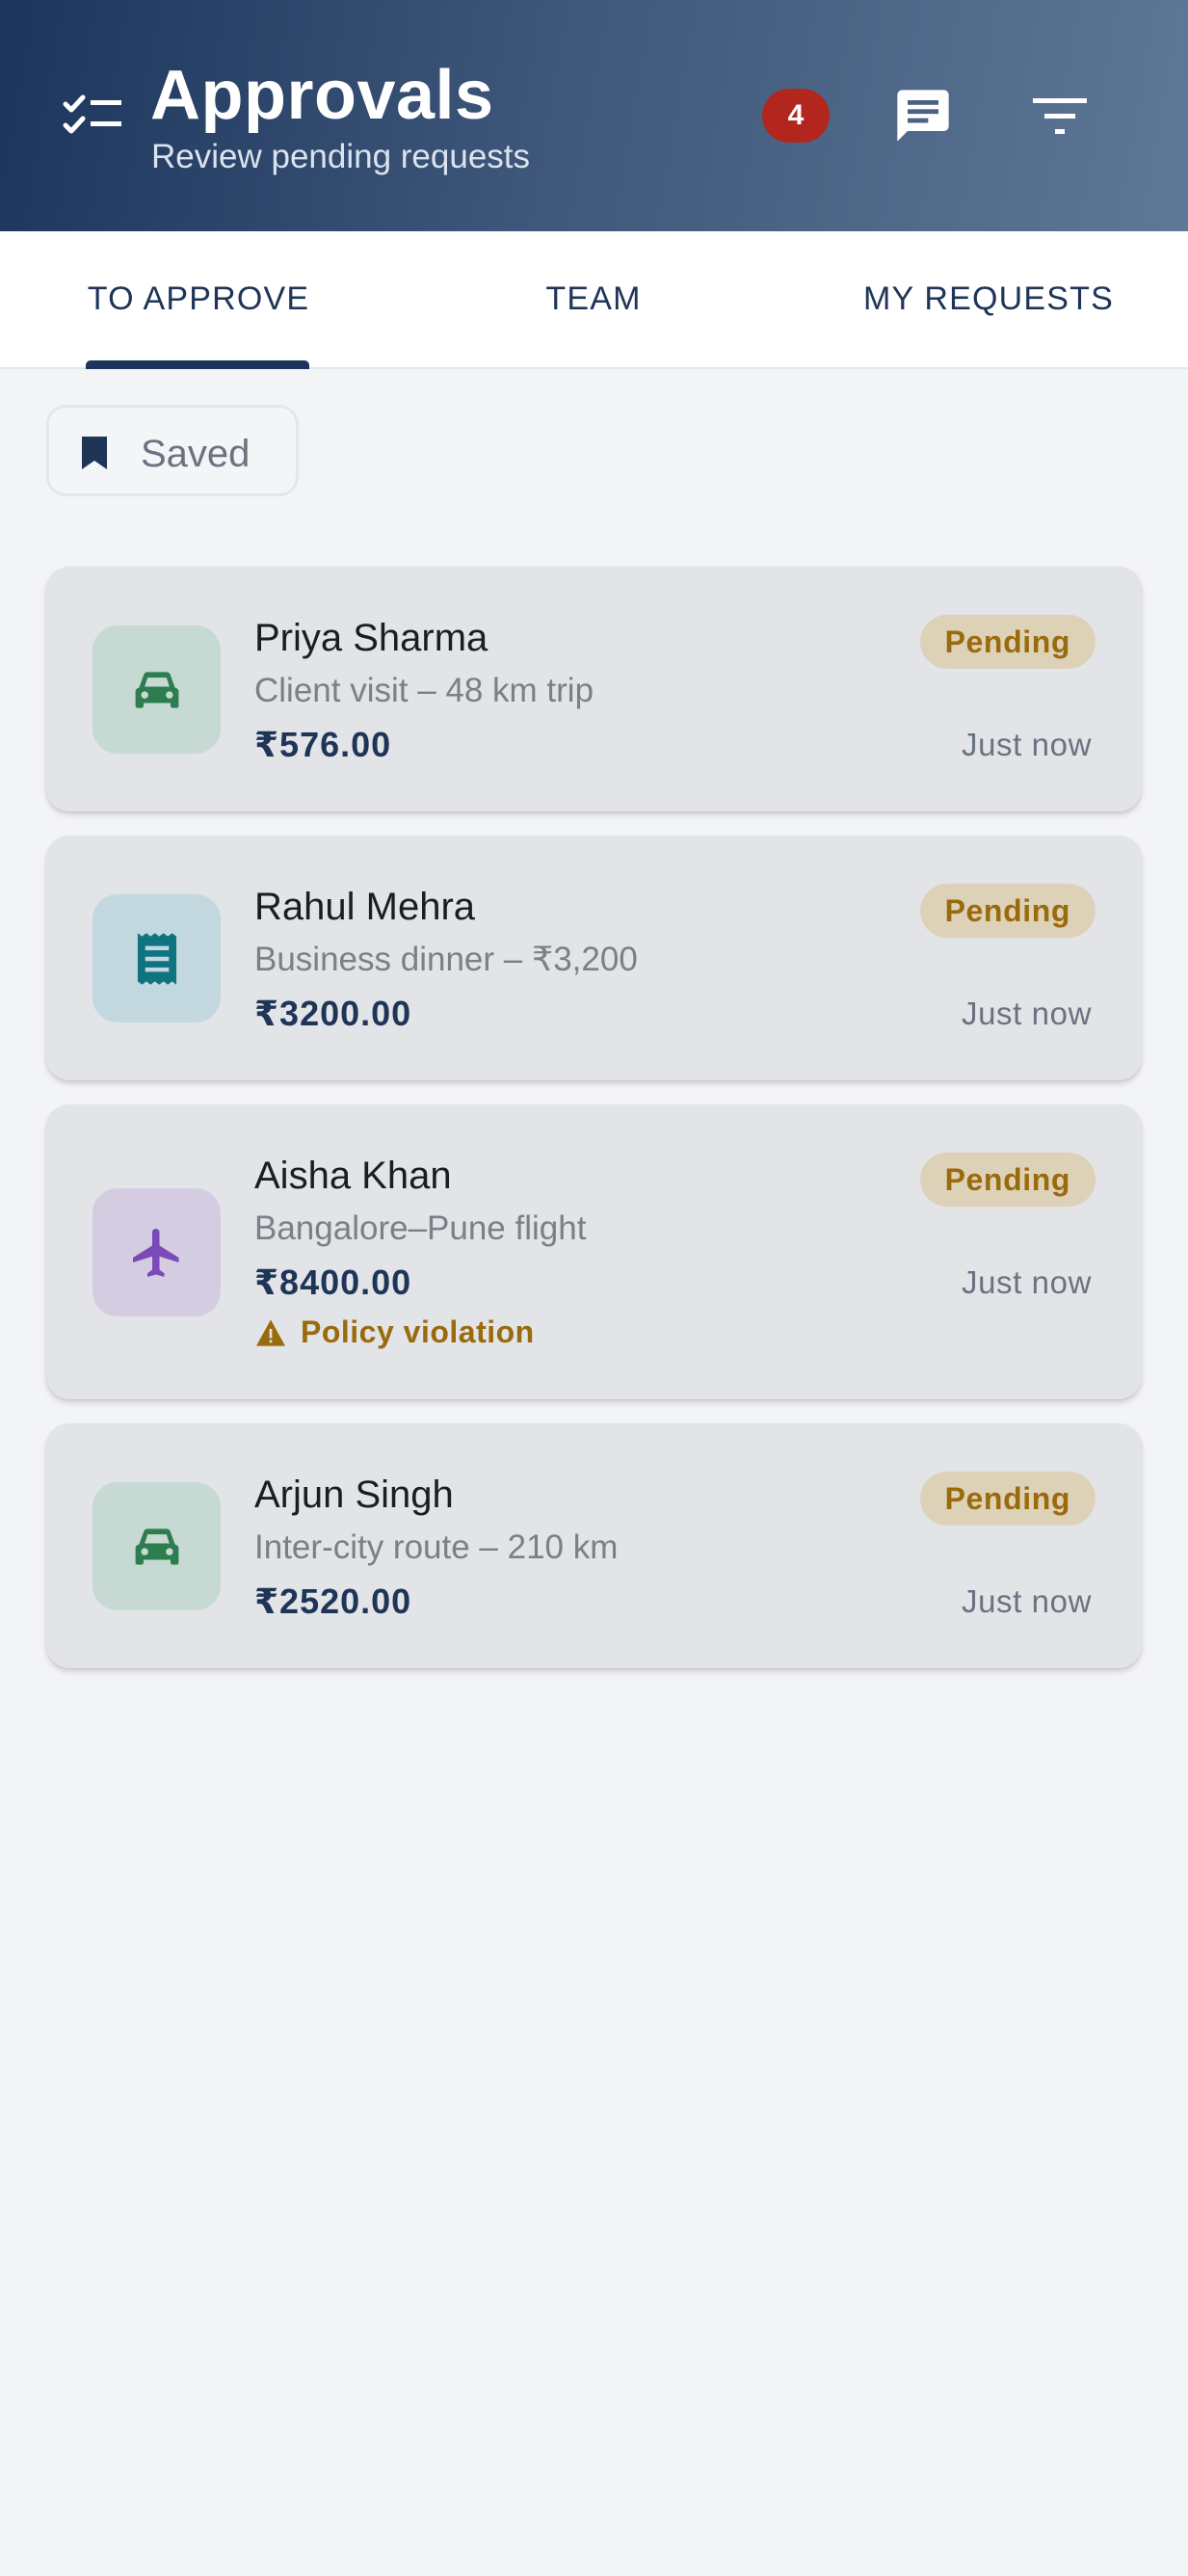  Describe the element at coordinates (353, 1176) in the screenshot. I see `requester-name: Aisha Khan` at that location.